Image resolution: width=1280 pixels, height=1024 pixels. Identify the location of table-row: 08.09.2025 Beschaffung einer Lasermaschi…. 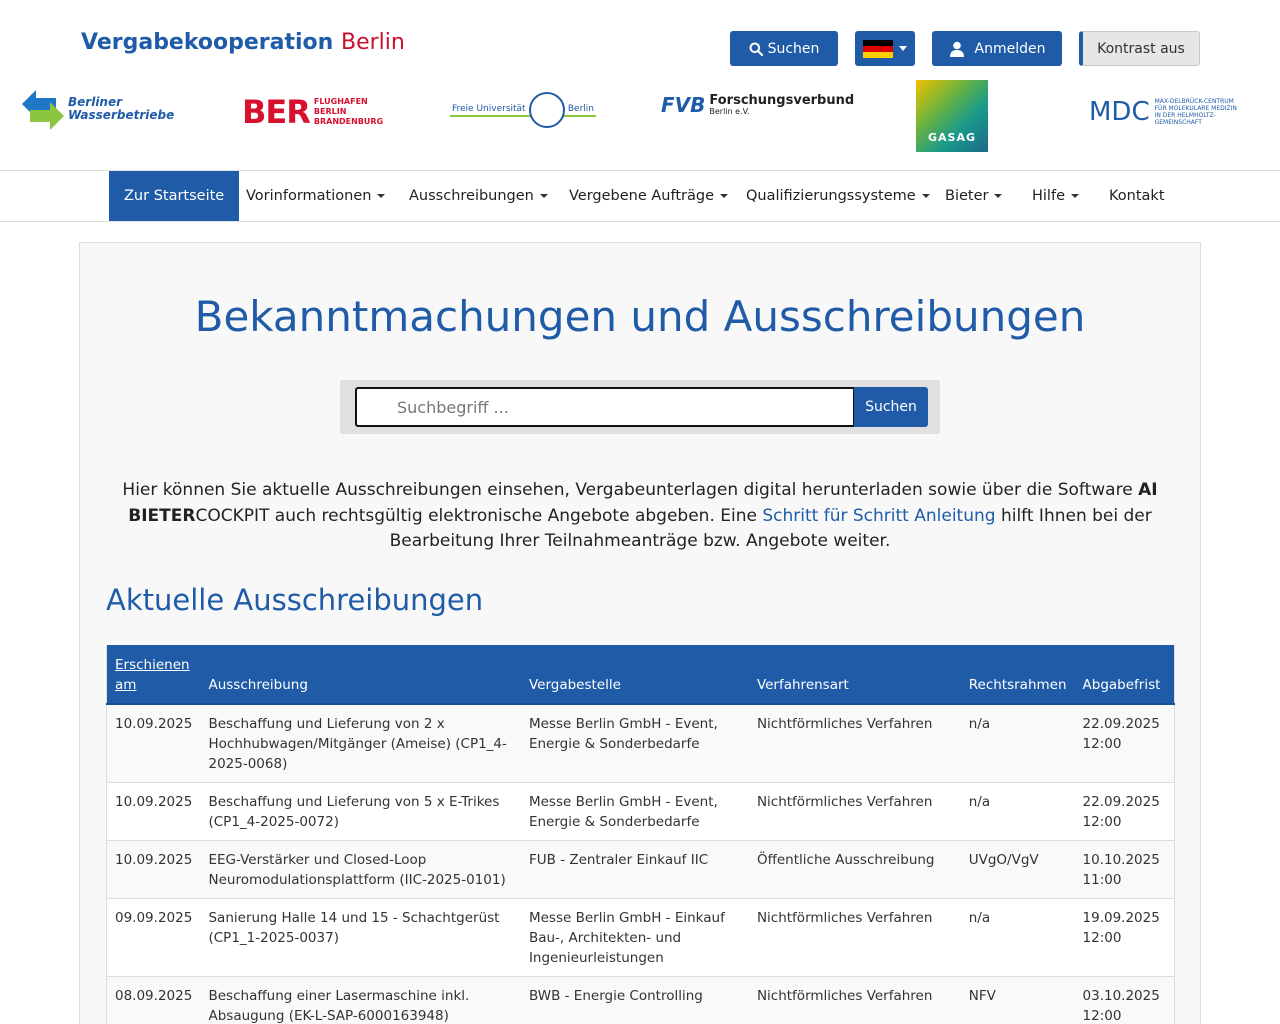
(640, 1000).